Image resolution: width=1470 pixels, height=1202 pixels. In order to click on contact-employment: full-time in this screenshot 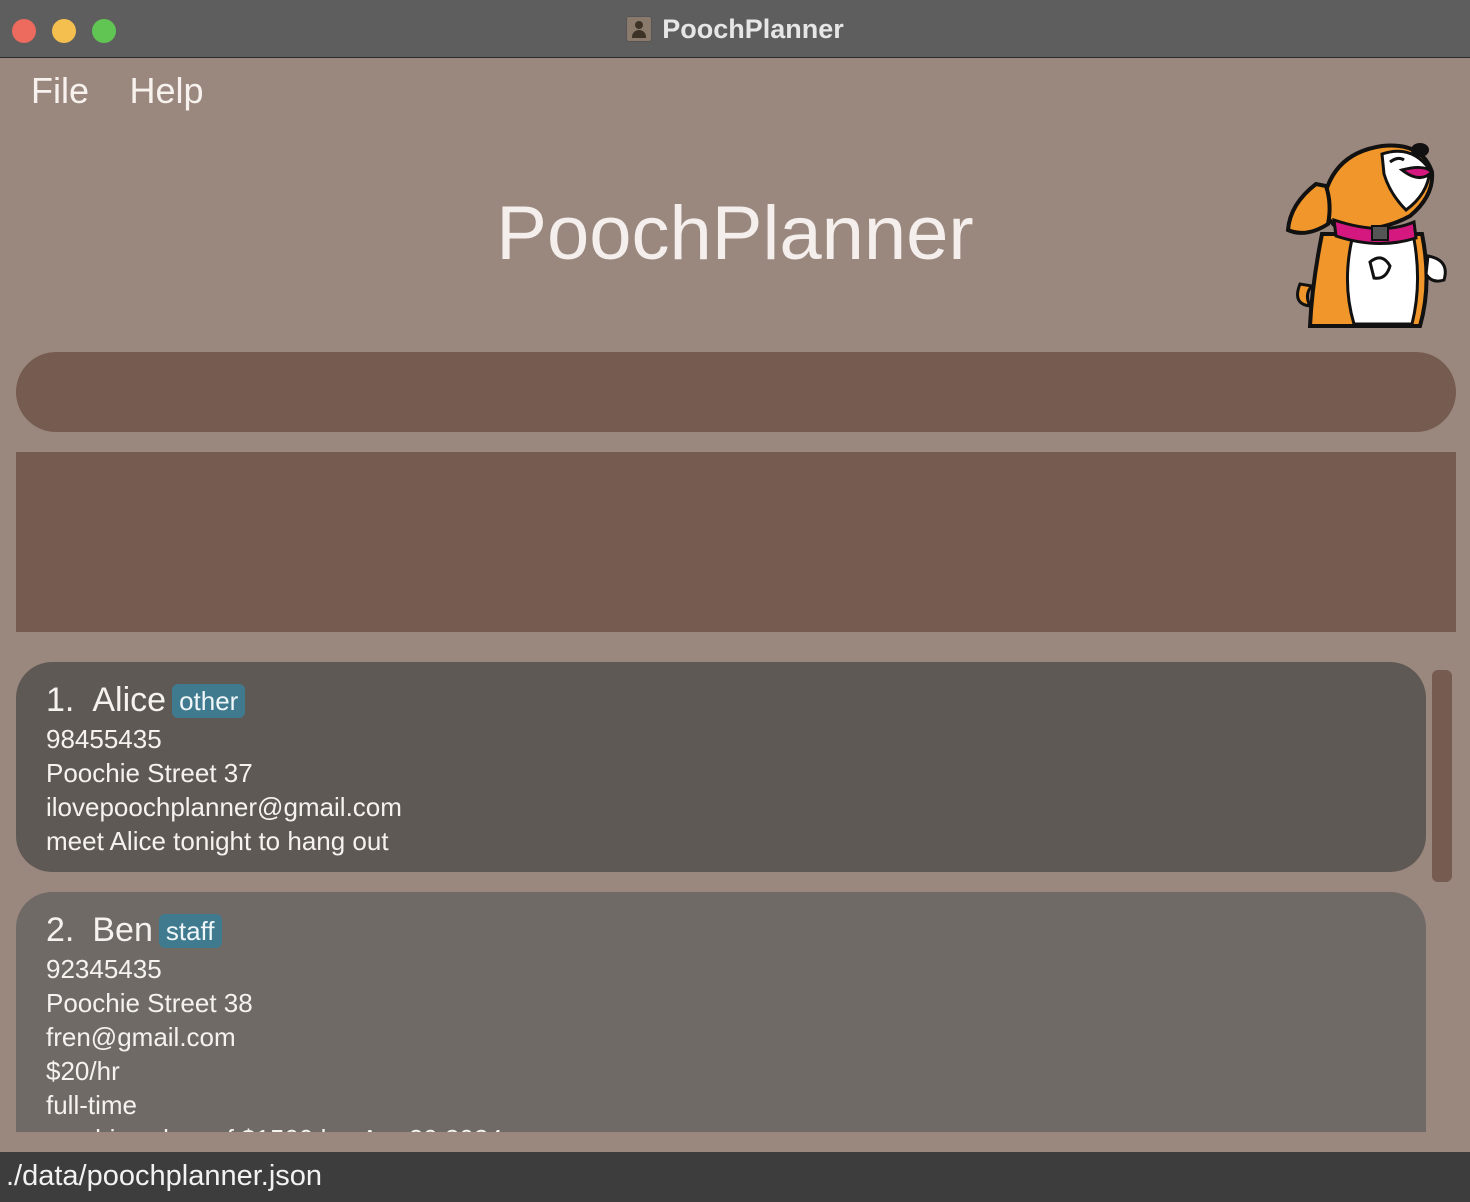, I will do `click(92, 1105)`.